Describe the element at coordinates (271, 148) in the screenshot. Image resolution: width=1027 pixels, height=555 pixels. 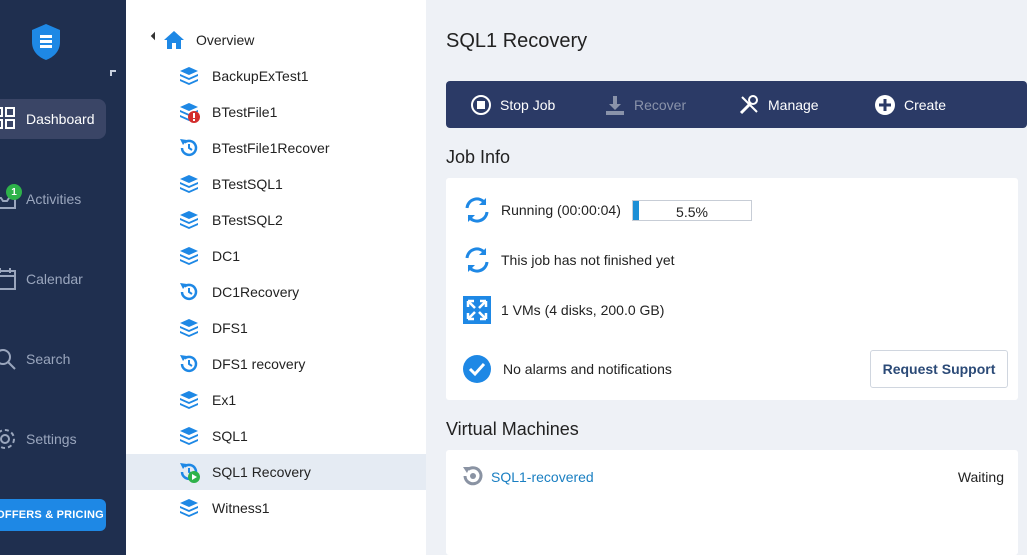
I see `tree-item-label: BTestFile1Recover` at that location.